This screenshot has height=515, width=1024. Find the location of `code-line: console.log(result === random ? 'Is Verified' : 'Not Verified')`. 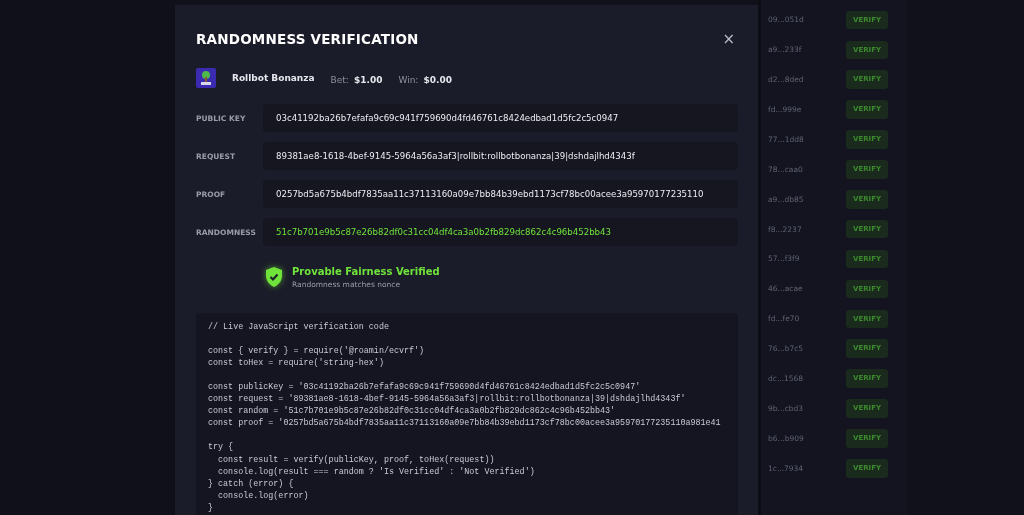

code-line: console.log(result === random ? 'Is Verified' : 'Not Verified') is located at coordinates (376, 471).